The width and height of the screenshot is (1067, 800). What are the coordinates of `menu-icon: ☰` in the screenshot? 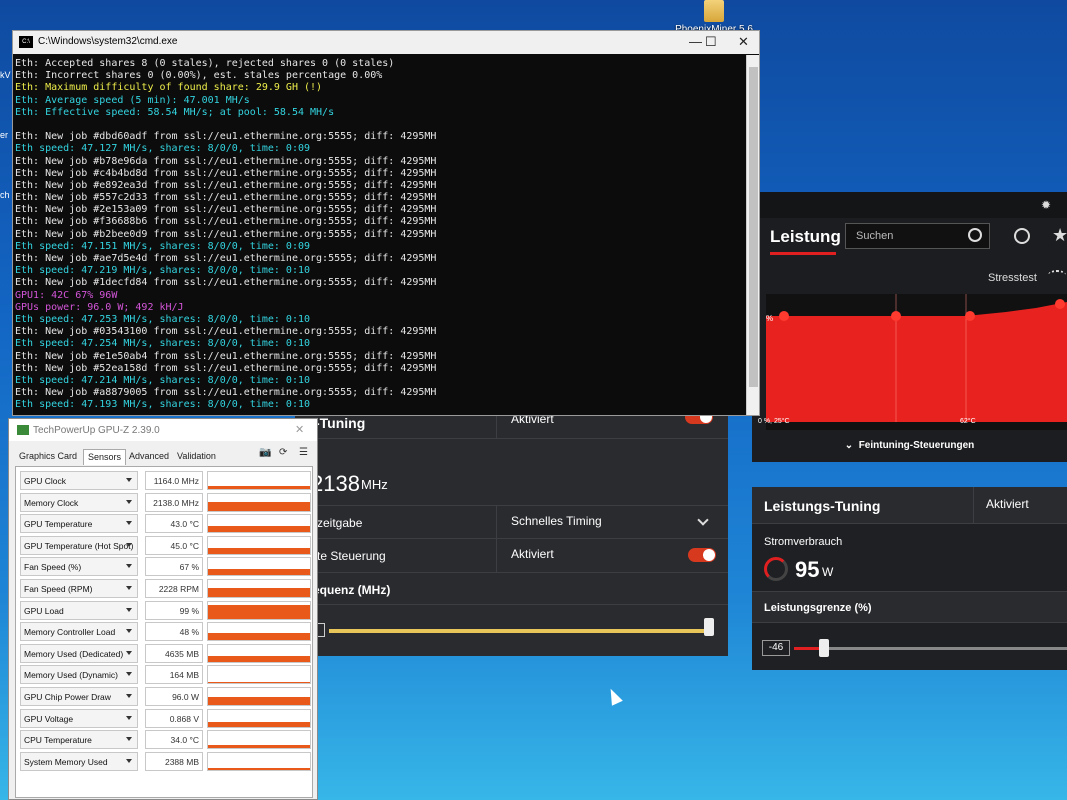 It's located at (303, 452).